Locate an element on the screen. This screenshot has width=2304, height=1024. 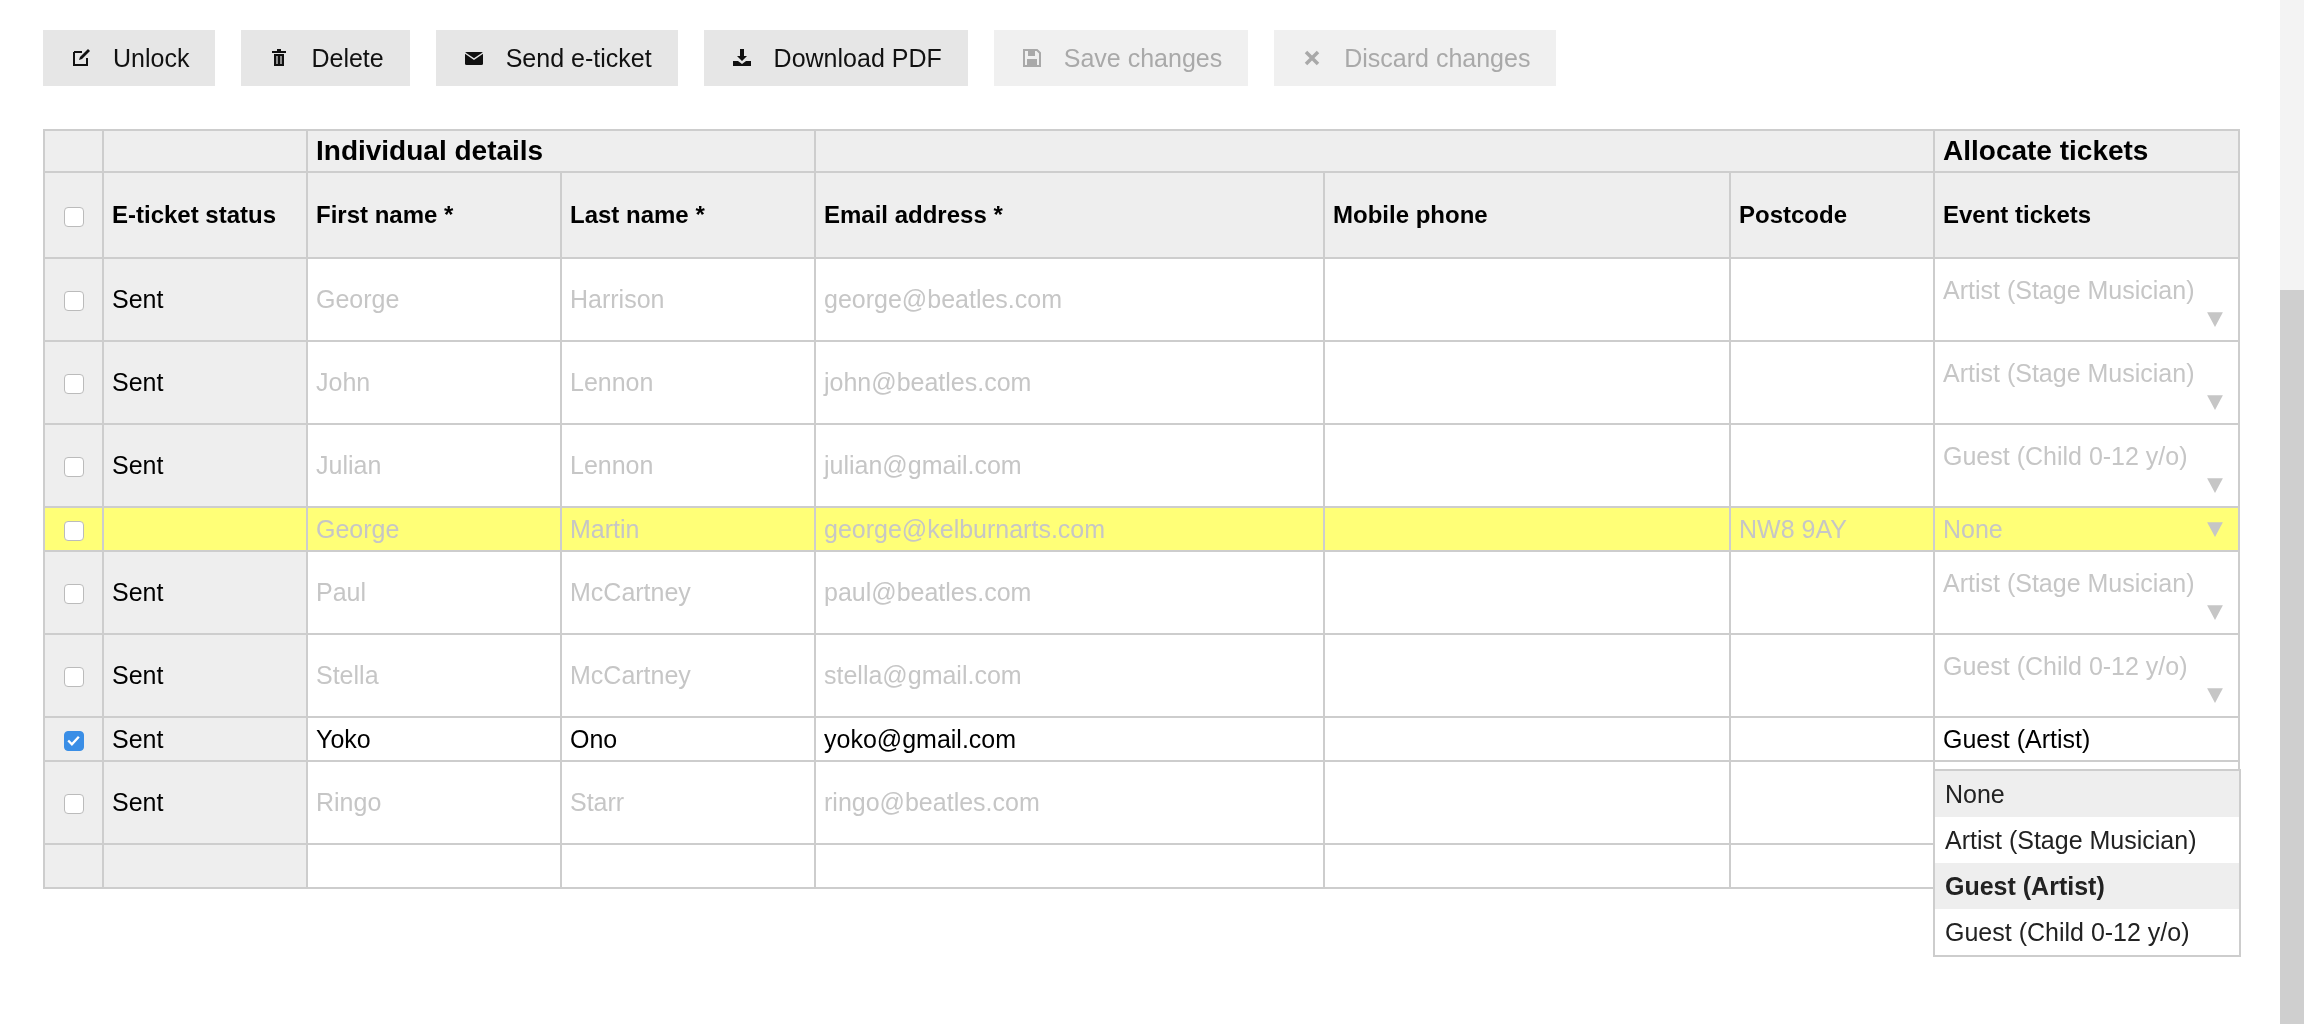
column-header: First name * is located at coordinates (434, 215).